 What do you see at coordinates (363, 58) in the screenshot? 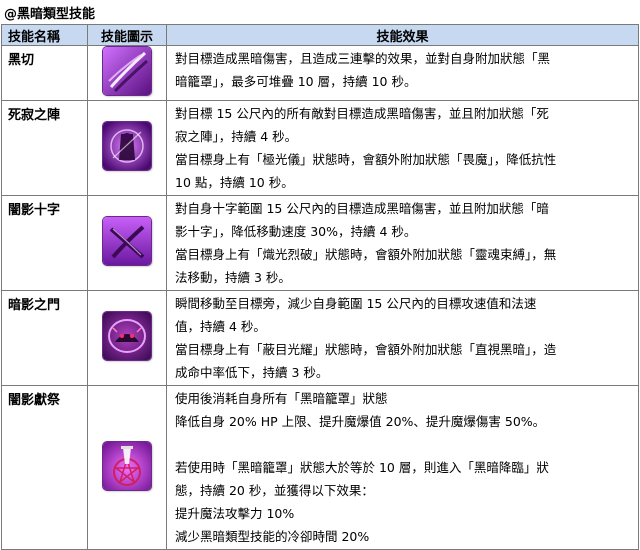
I see `effect-line: 對目標造成黑暗傷害，且造成三連擊的效果，並對自身附加狀態「黑` at bounding box center [363, 58].